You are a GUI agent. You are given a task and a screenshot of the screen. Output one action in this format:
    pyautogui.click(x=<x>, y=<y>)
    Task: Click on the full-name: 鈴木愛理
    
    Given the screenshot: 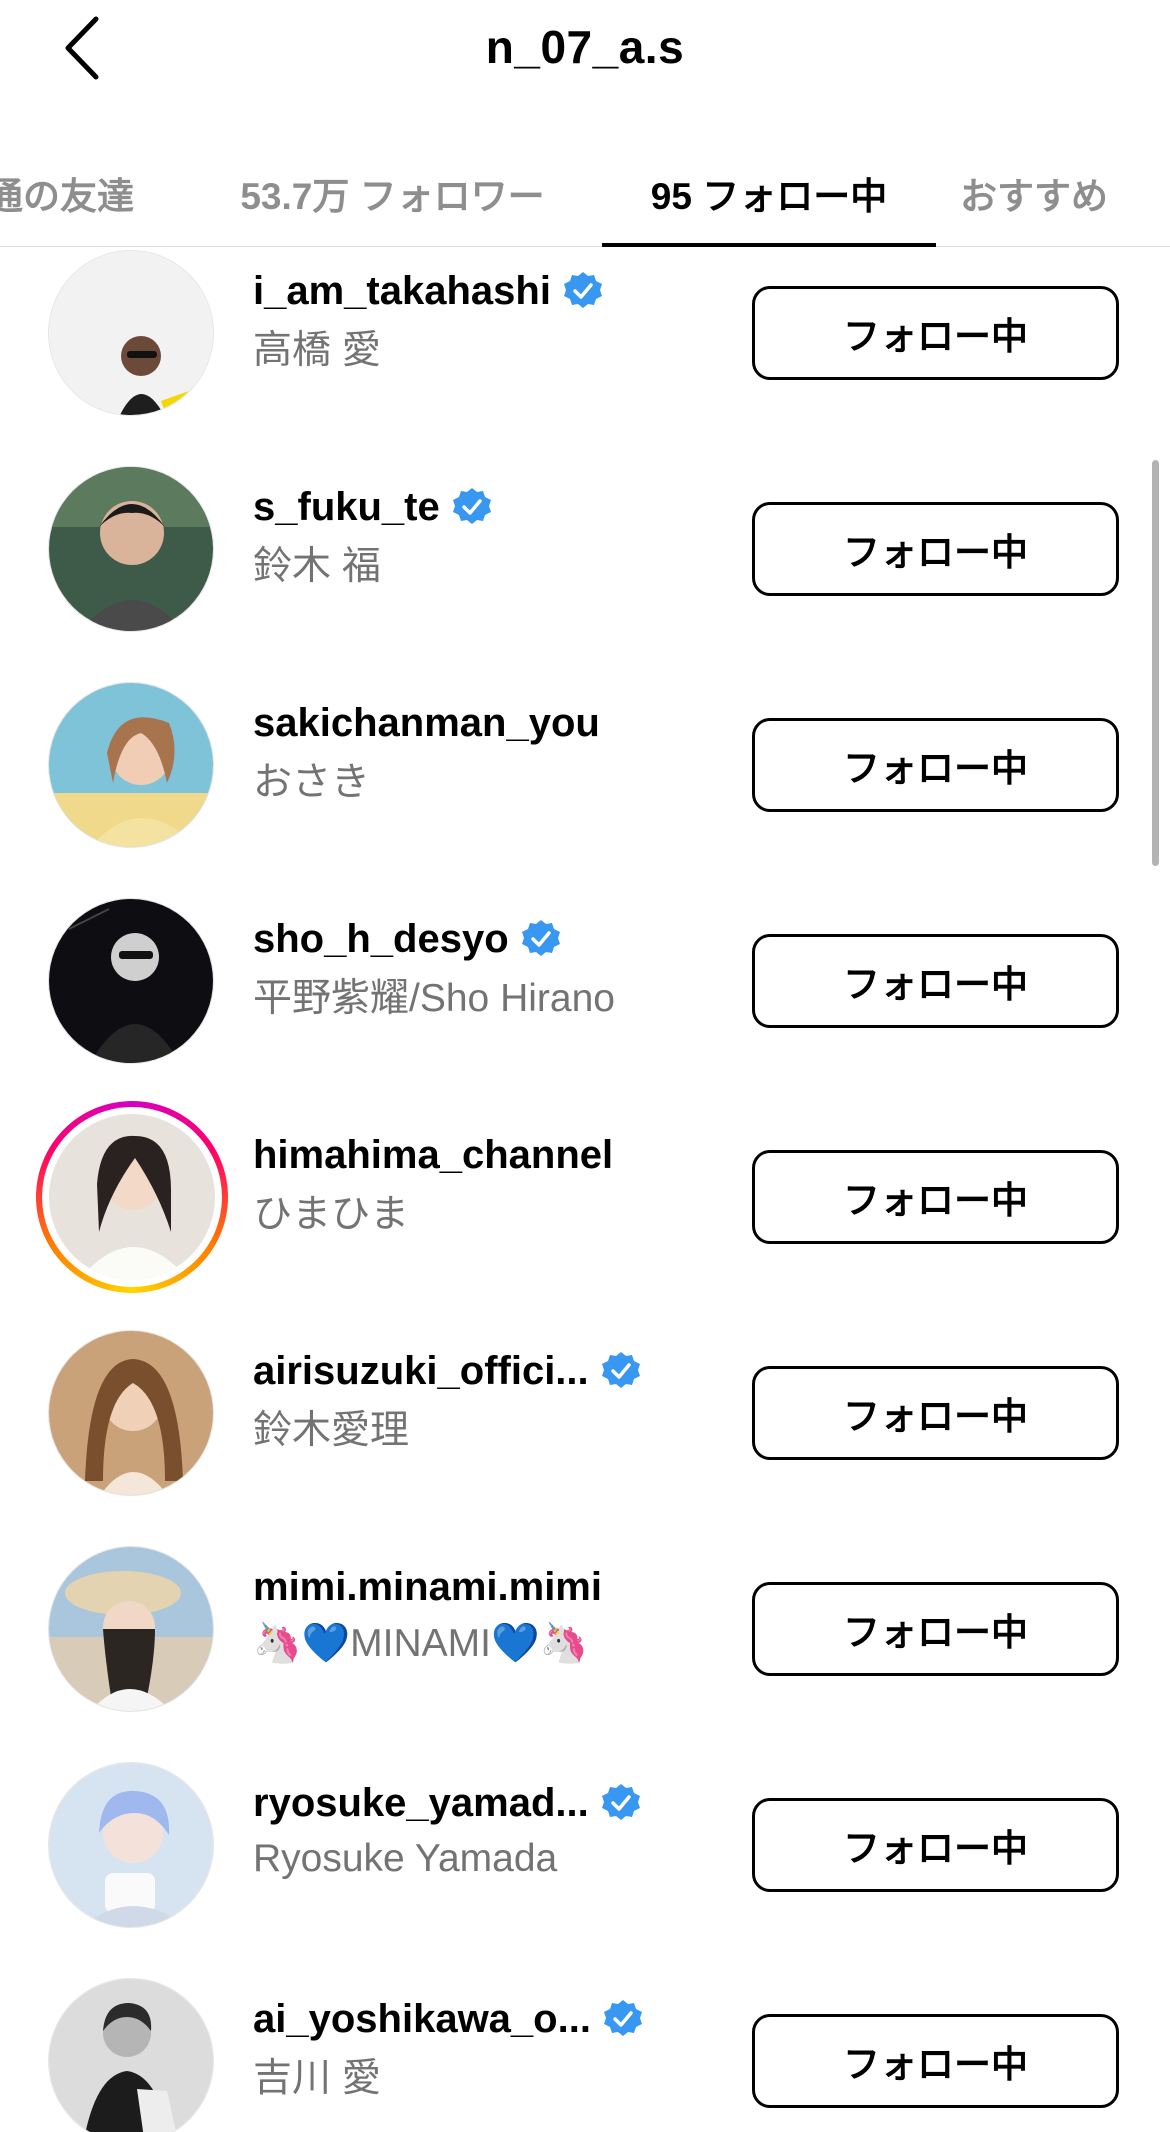 What is the action you would take?
    pyautogui.click(x=331, y=1430)
    